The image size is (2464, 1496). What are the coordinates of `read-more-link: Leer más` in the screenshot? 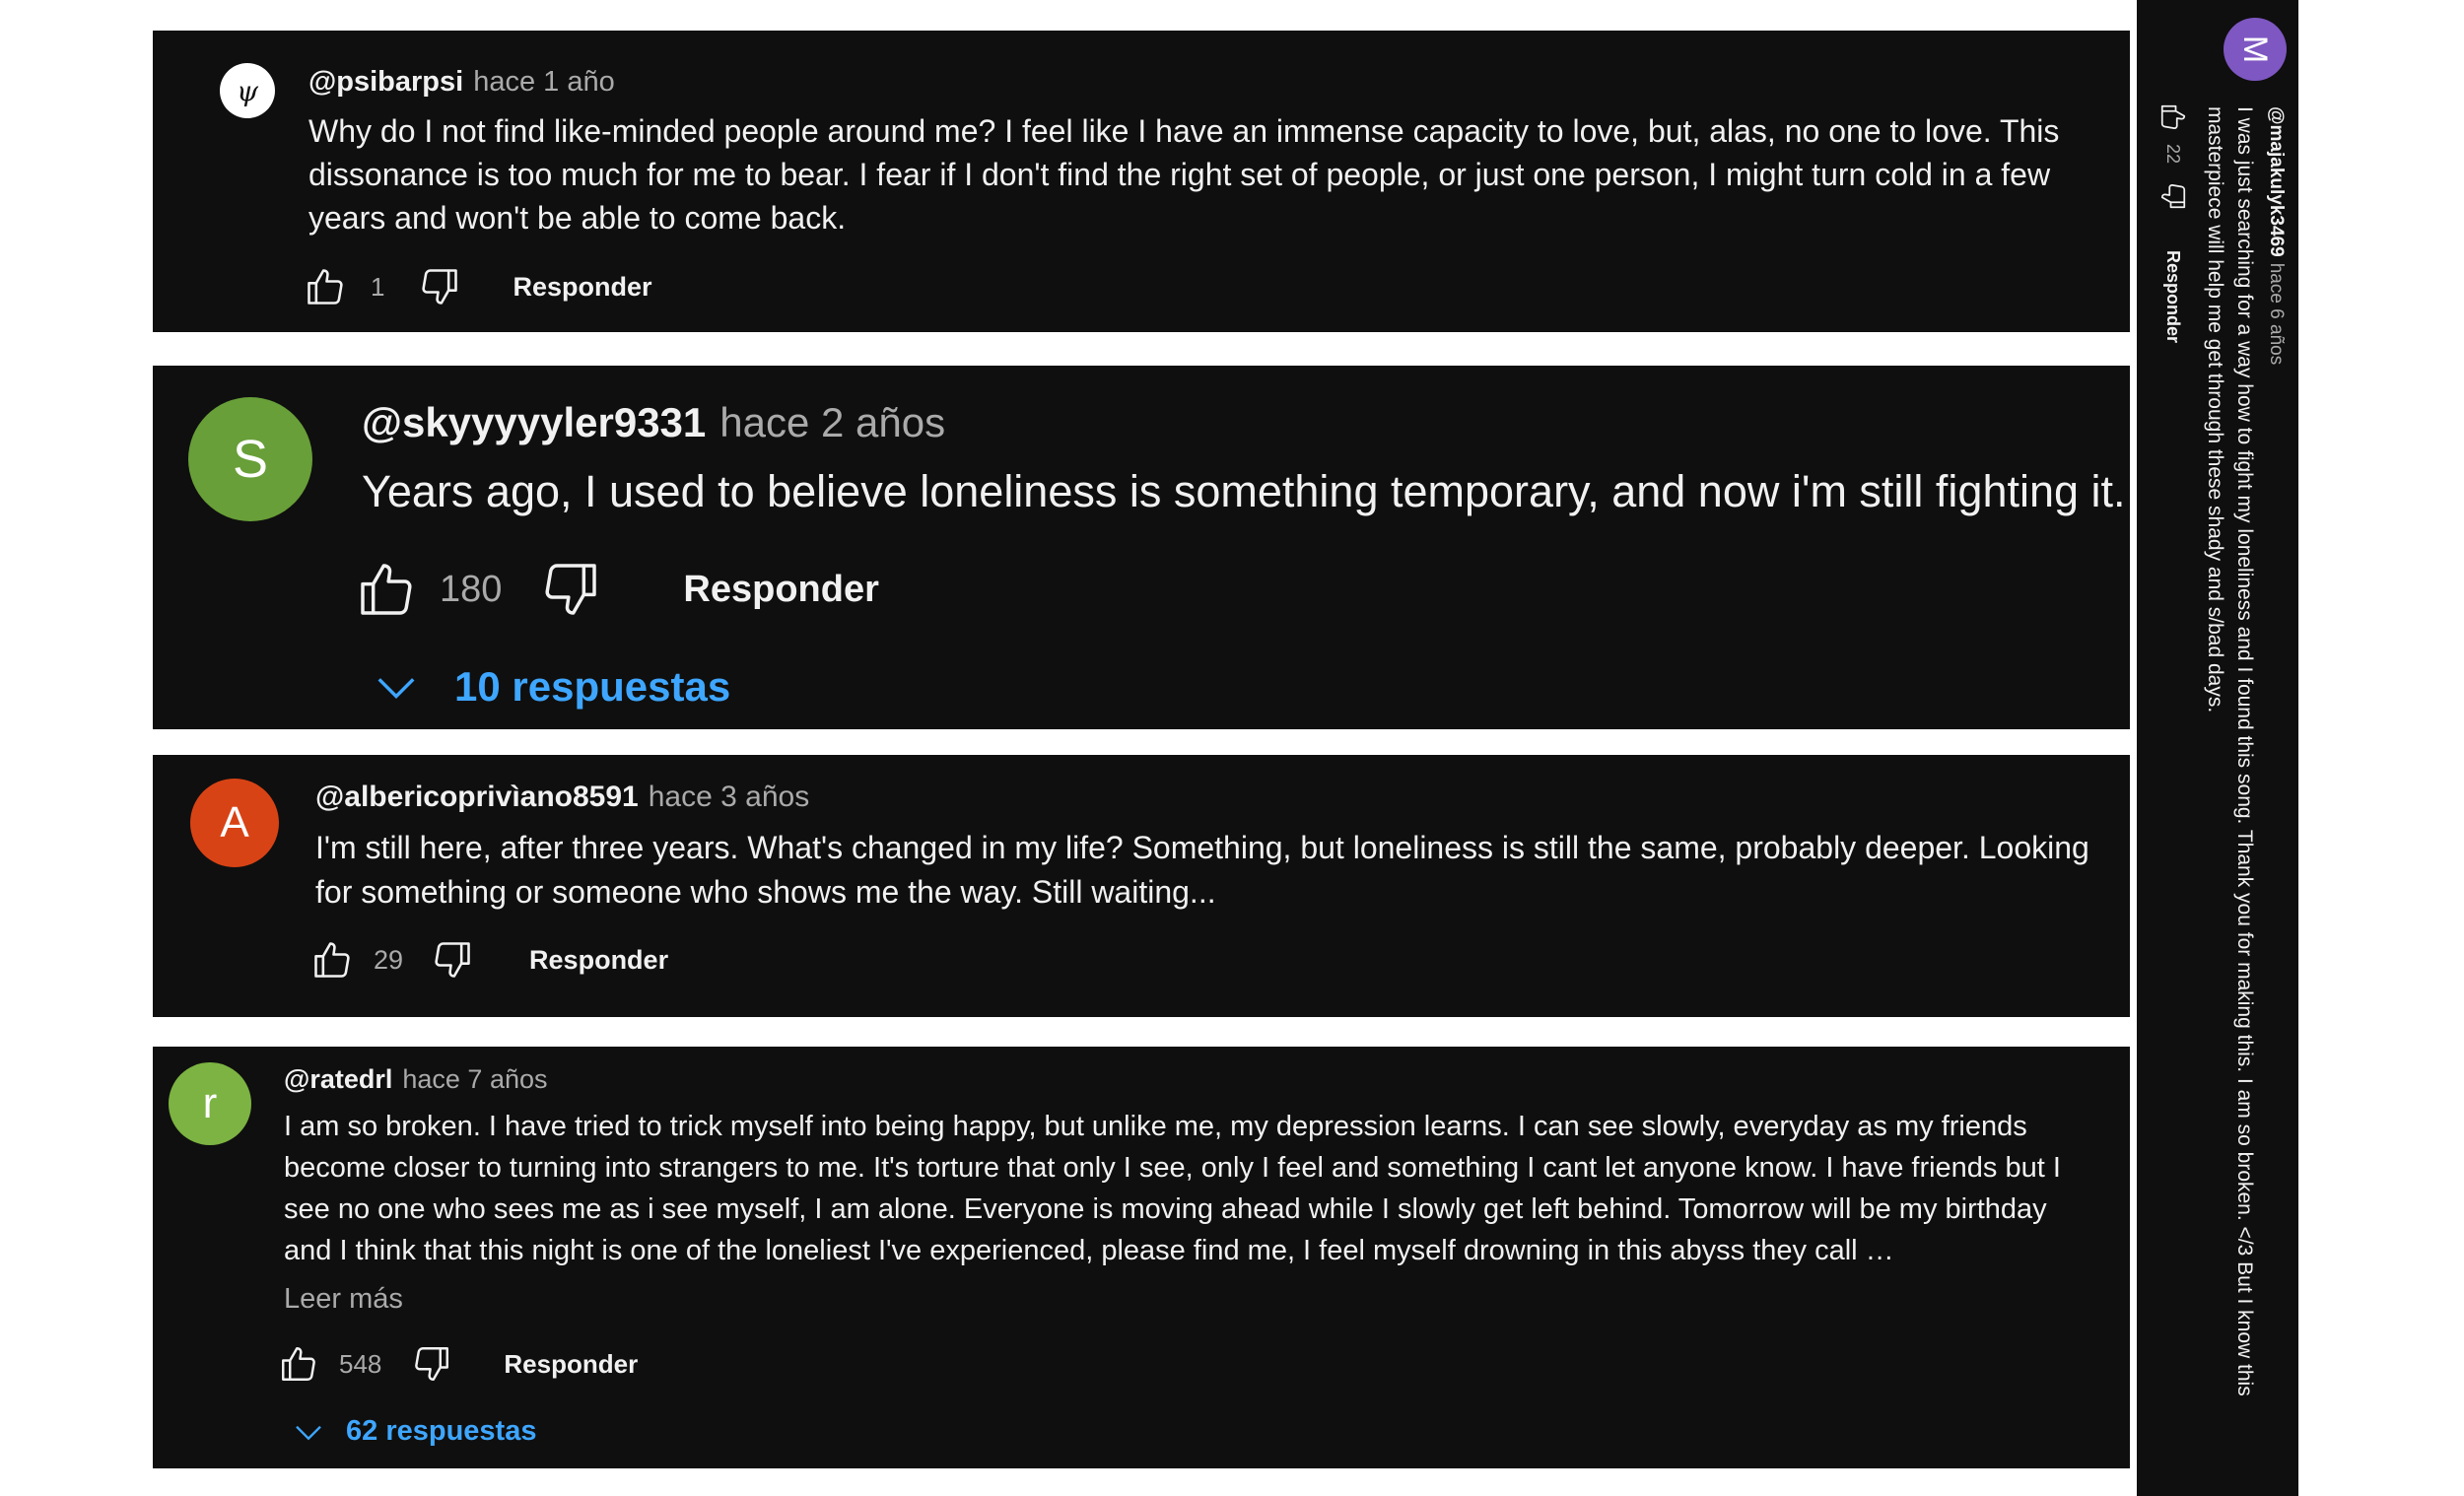 It's located at (343, 1299).